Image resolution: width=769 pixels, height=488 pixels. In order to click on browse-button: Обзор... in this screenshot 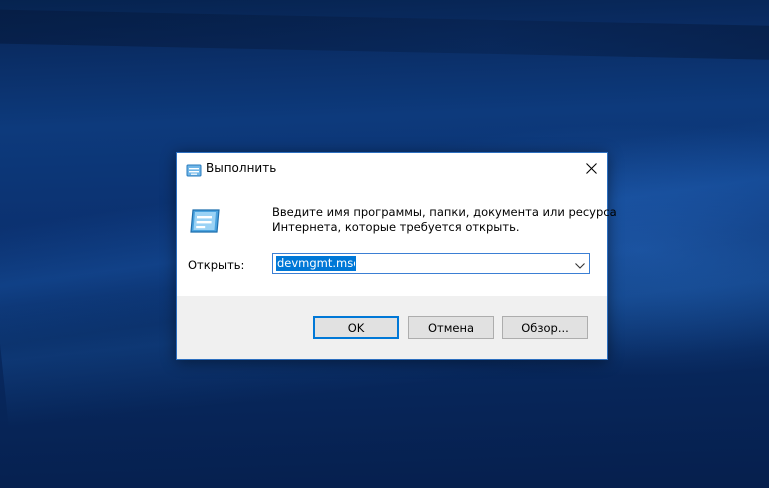, I will do `click(545, 327)`.